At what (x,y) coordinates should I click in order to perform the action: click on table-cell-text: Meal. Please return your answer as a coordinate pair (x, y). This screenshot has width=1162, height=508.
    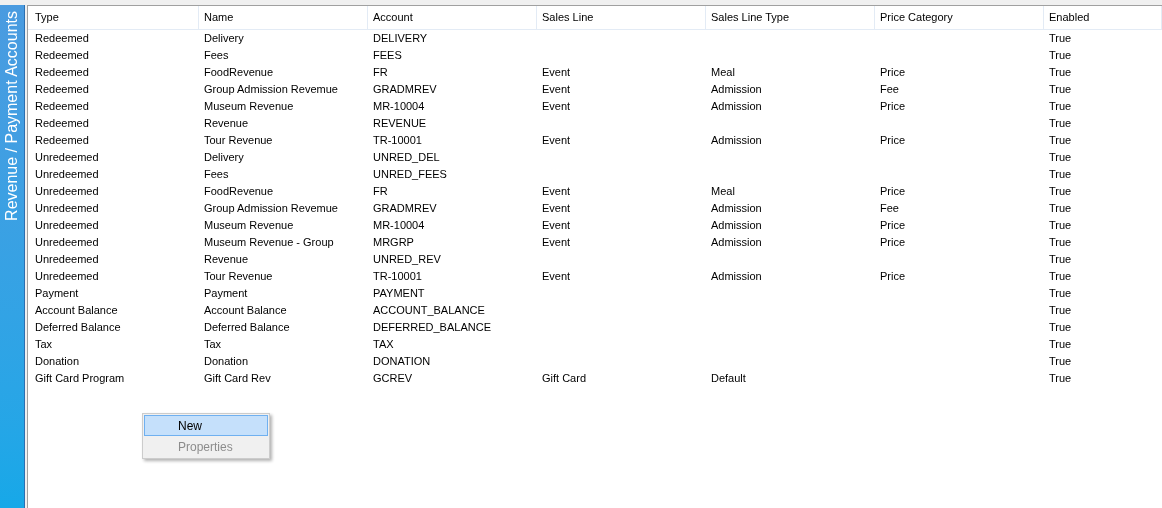
    Looking at the image, I should click on (723, 73).